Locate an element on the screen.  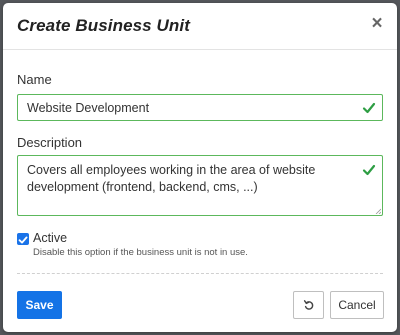
active-checkbox is located at coordinates (23, 239).